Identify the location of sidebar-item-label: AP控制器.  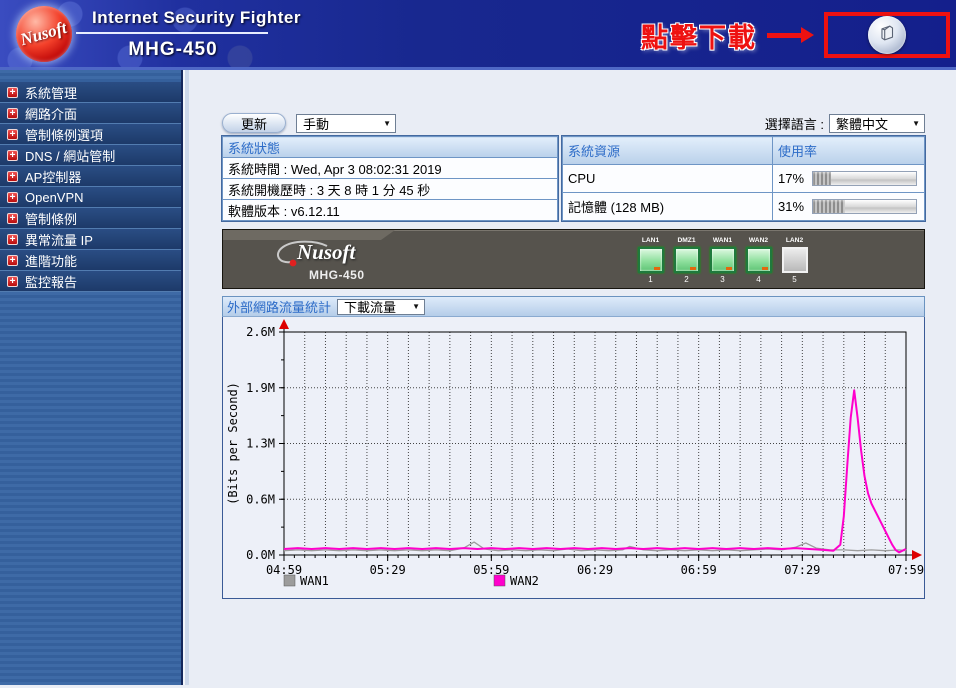
(53, 177).